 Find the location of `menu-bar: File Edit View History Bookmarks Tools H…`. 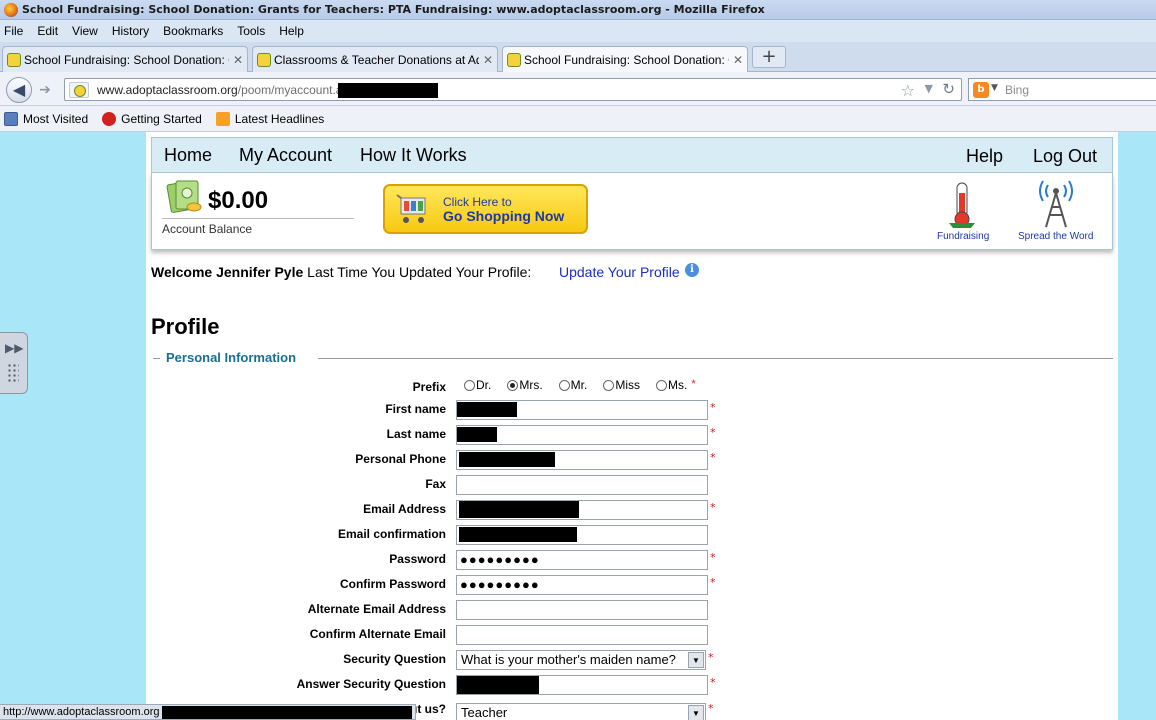

menu-bar: File Edit View History Bookmarks Tools H… is located at coordinates (578, 31).